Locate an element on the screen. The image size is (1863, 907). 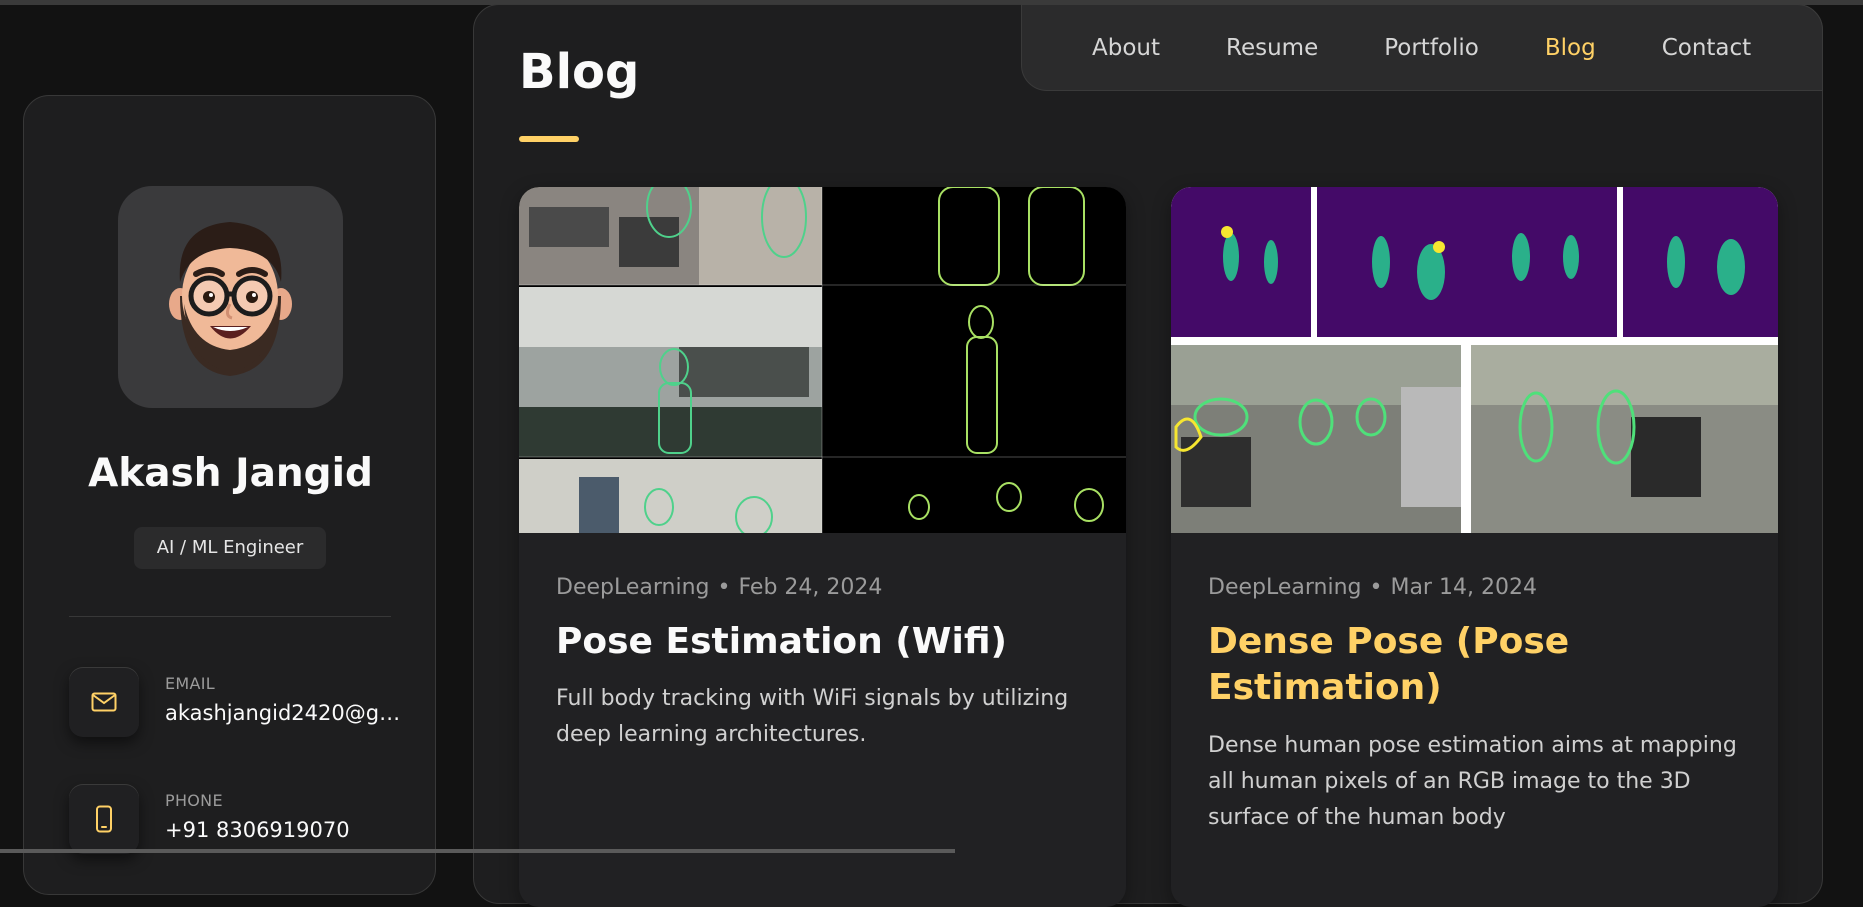
nav-resume: Resume is located at coordinates (1272, 48).